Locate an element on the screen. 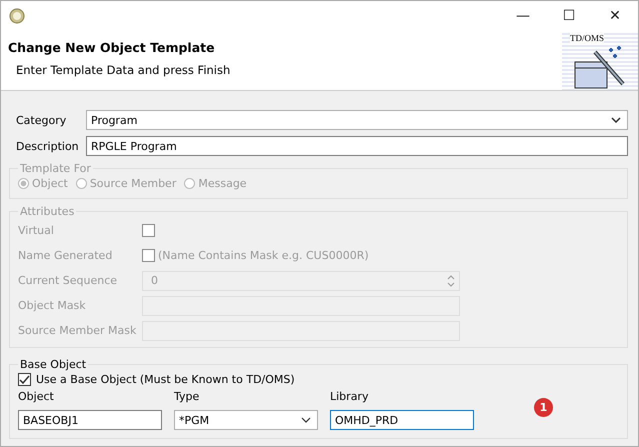 The width and height of the screenshot is (639, 447). field-label: Virtual is located at coordinates (36, 230).